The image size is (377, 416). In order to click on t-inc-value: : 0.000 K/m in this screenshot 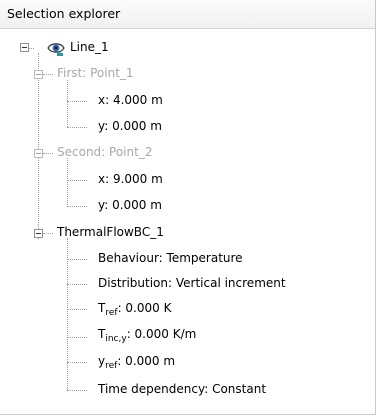, I will do `click(161, 334)`.